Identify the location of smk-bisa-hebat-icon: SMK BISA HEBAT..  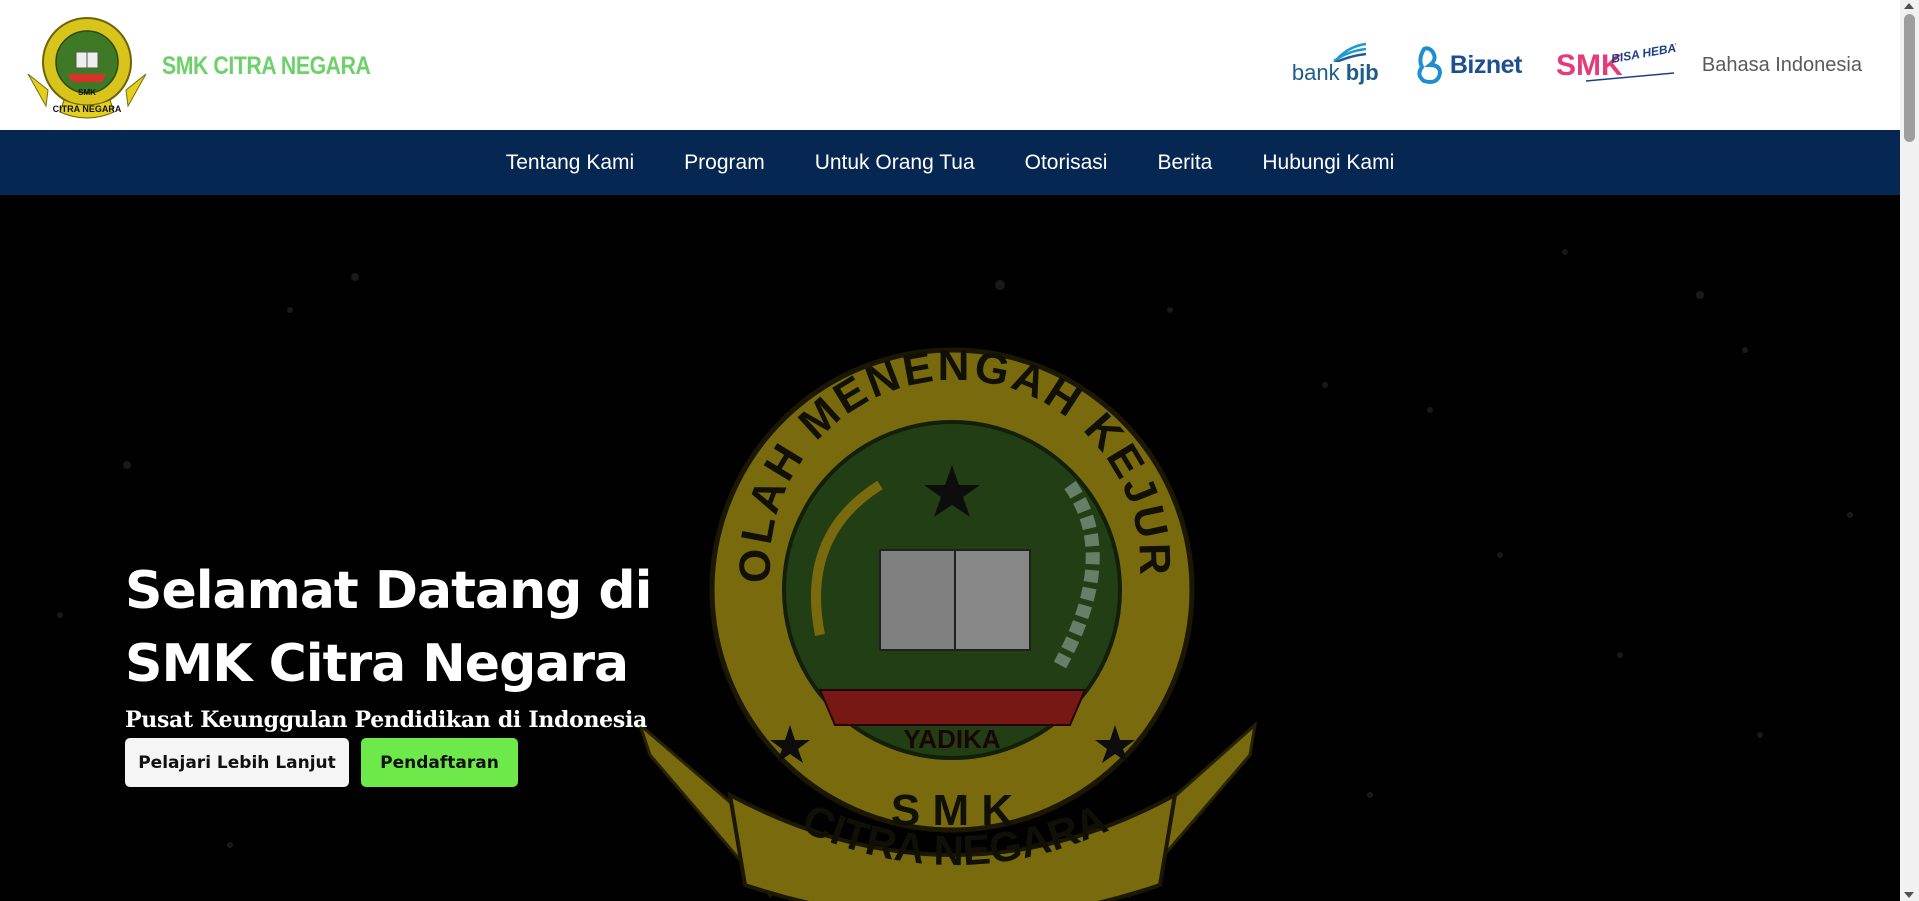
(1616, 62).